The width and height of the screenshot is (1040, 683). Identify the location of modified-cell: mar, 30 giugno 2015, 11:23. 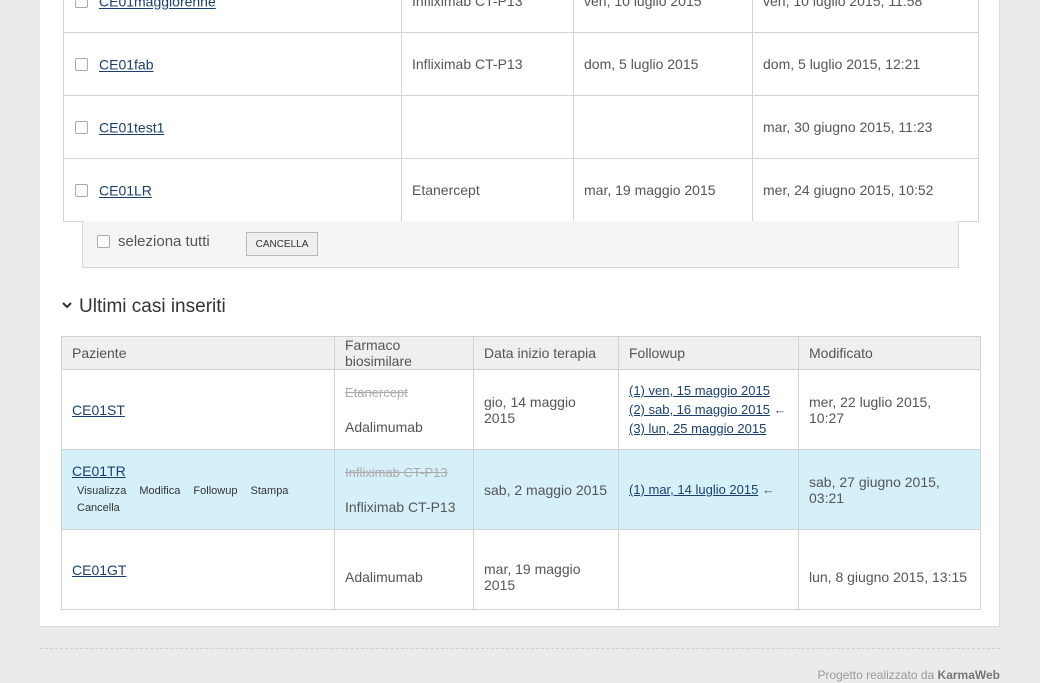
(865, 127).